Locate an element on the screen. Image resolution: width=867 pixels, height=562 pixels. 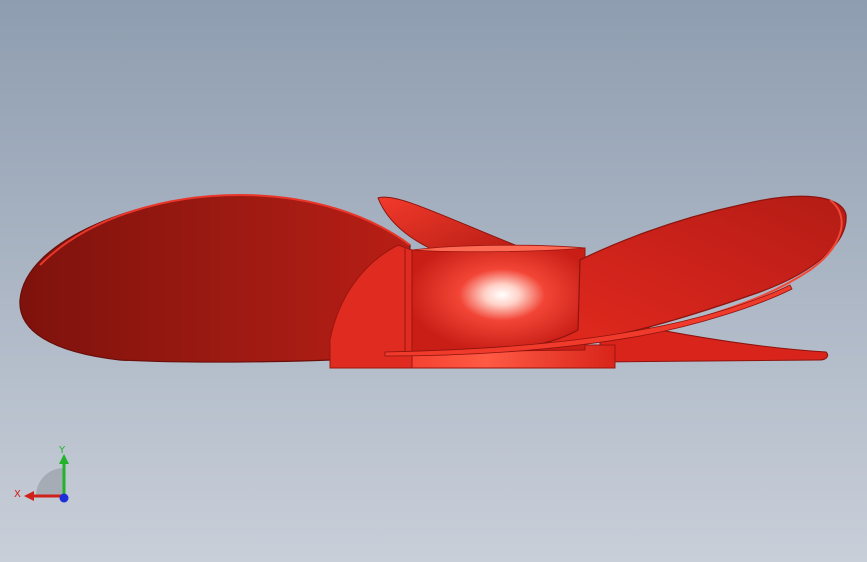
z-axis is located at coordinates (64, 498).